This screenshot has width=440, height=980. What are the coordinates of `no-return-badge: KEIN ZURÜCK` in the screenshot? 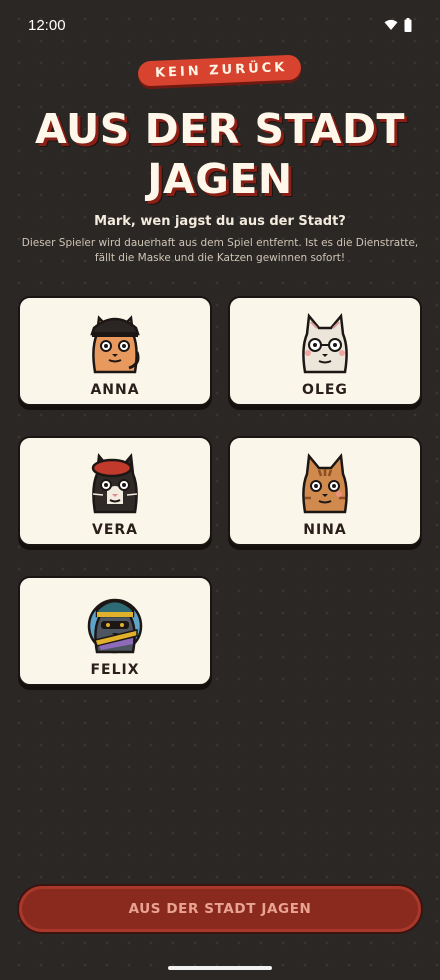 It's located at (220, 70).